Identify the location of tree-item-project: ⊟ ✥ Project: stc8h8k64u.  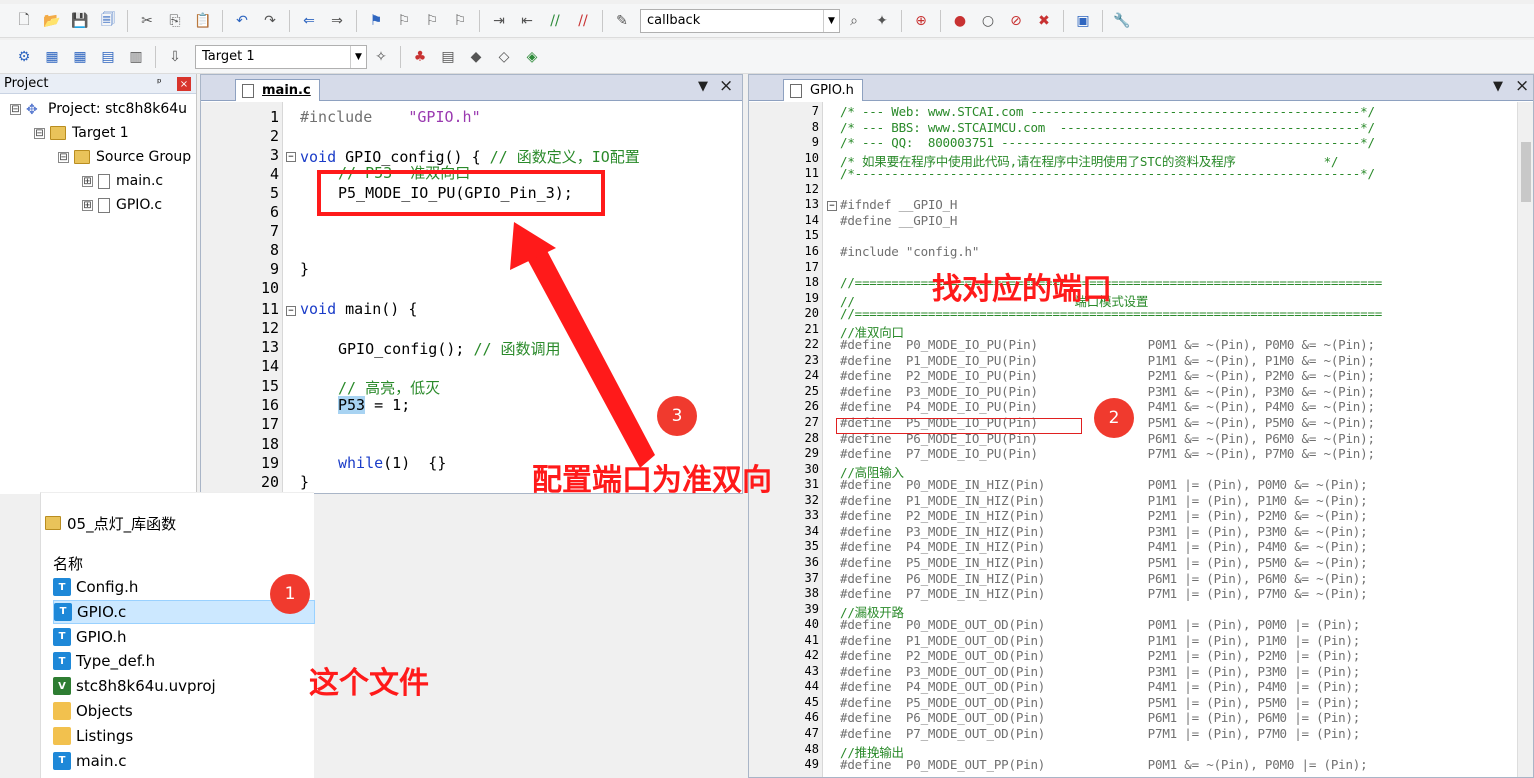
(98, 109).